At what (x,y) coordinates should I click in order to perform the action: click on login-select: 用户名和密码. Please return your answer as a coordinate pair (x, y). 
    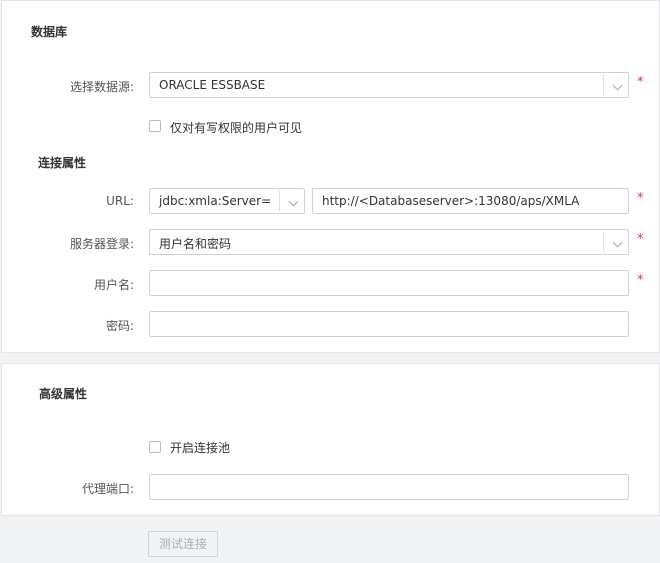
    Looking at the image, I should click on (389, 242).